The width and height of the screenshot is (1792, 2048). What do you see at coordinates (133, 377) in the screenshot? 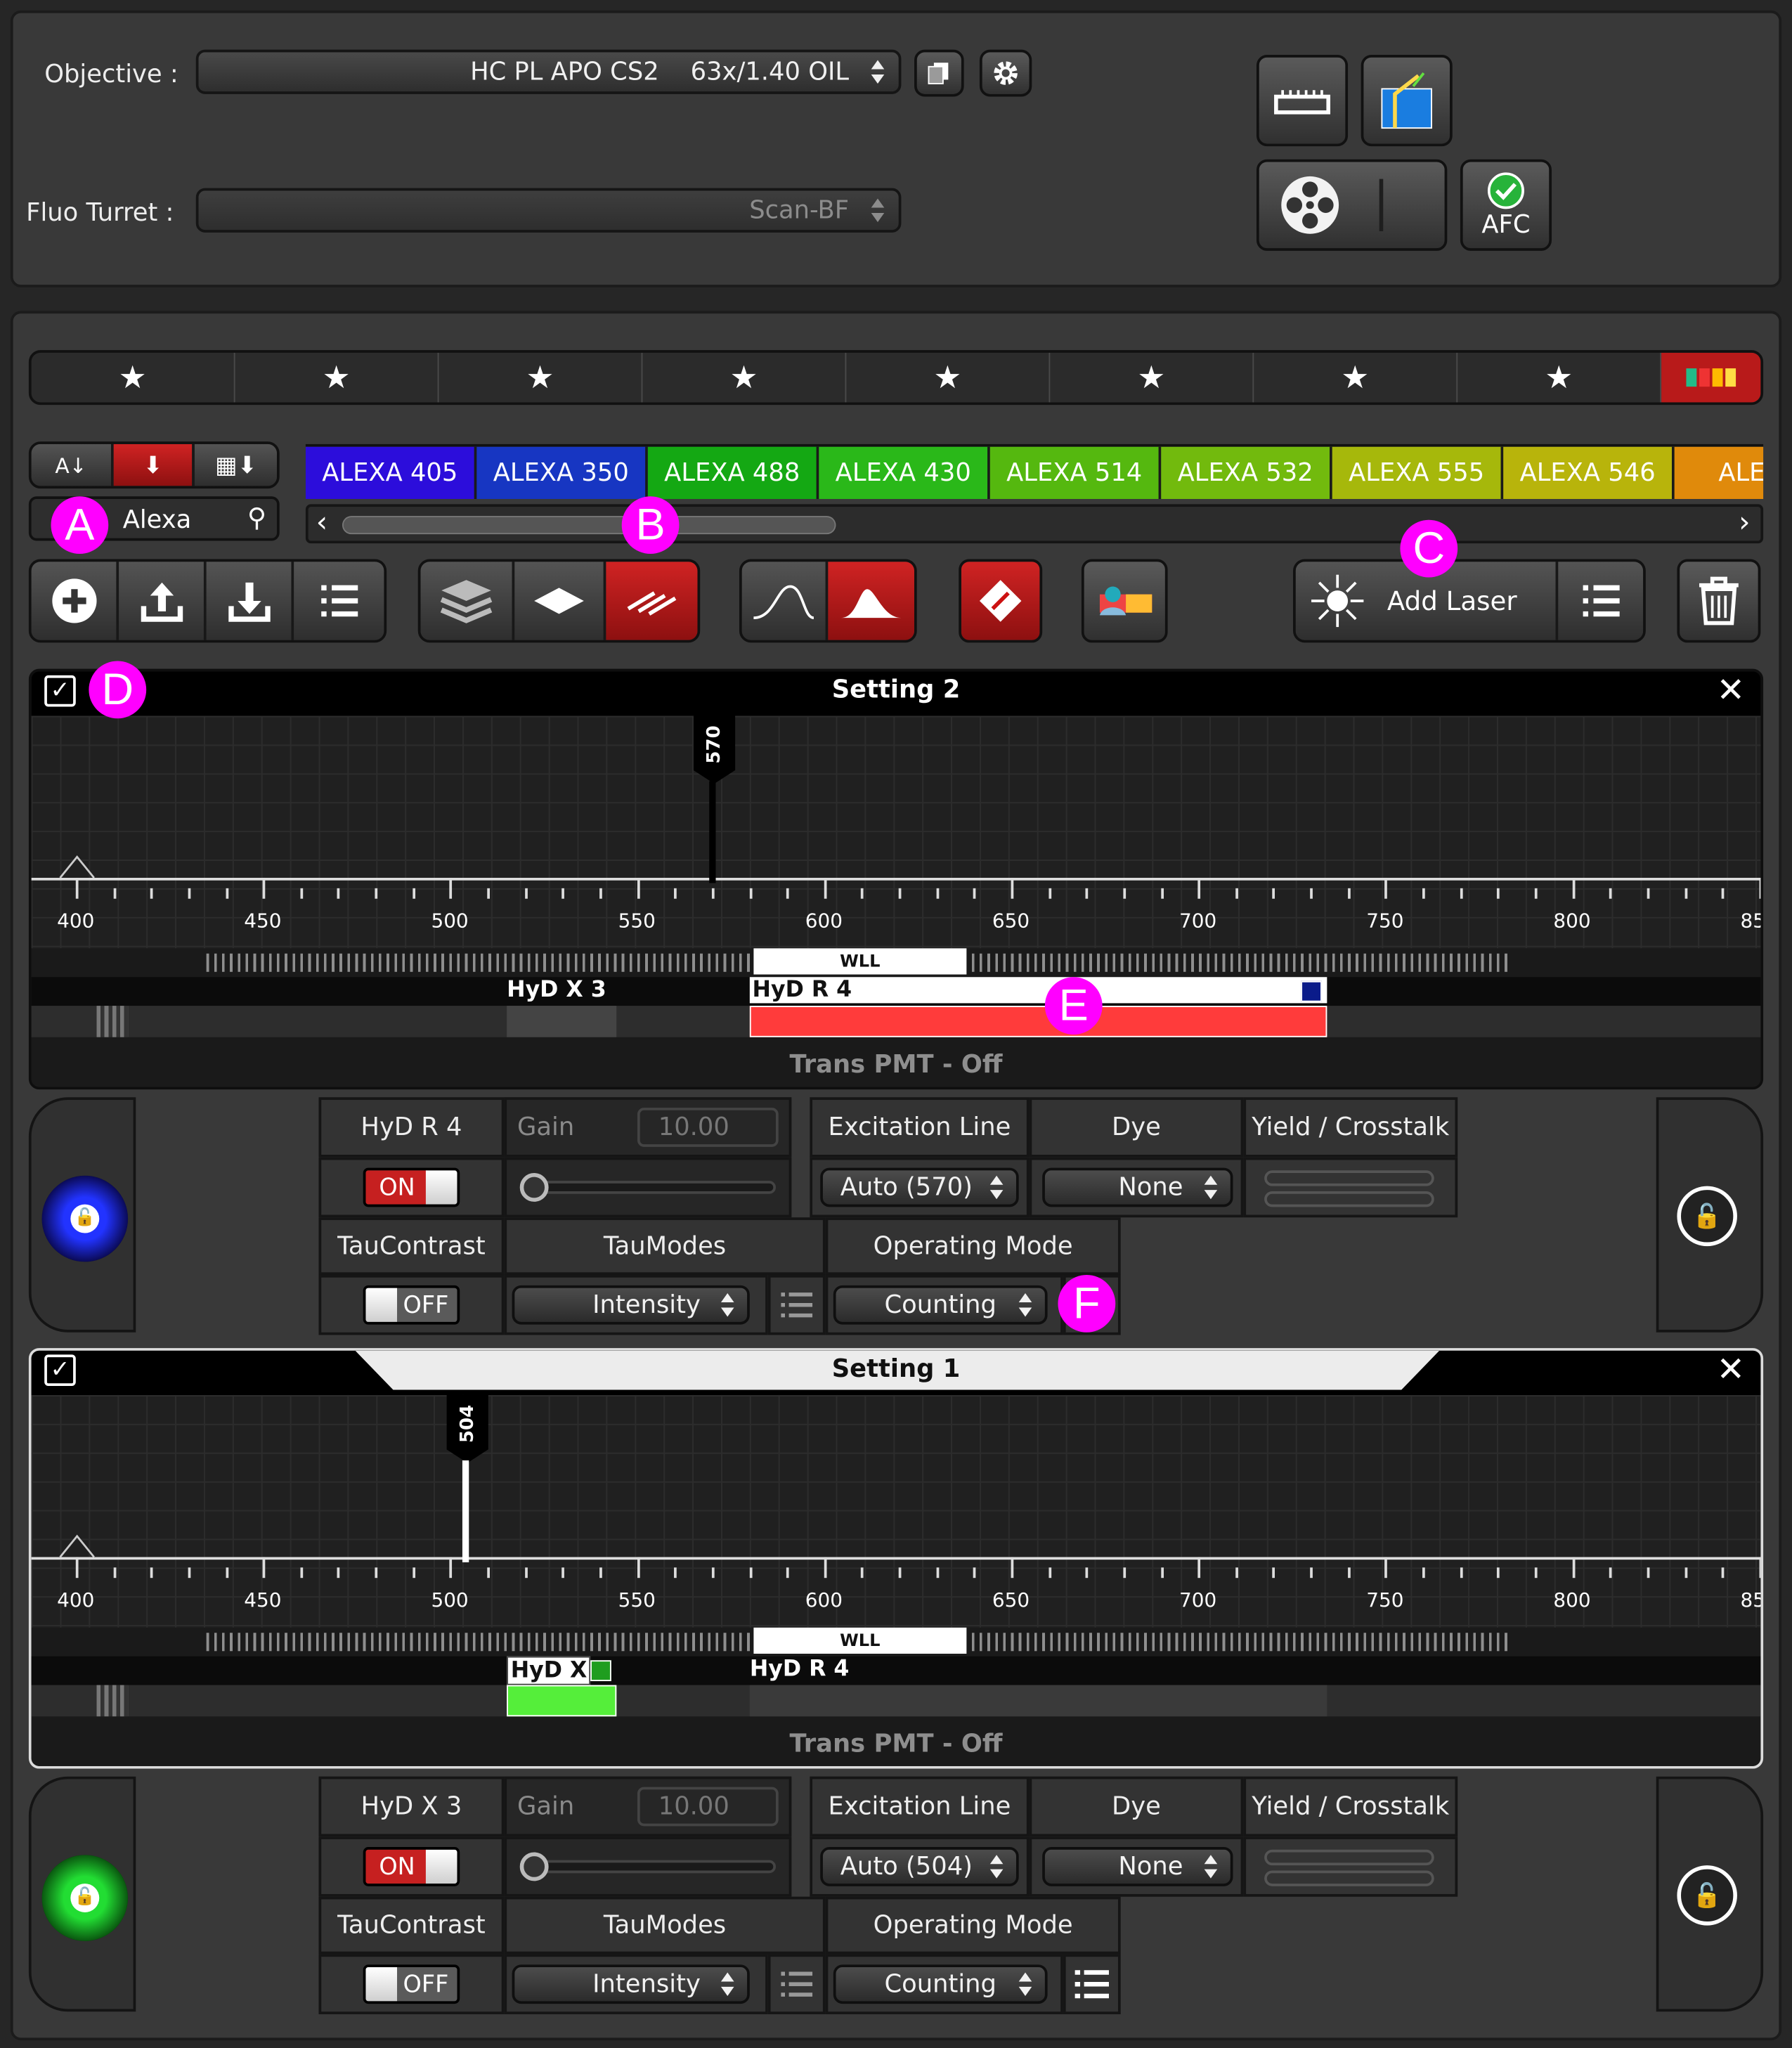
I see `favorite-slot-1: ★` at bounding box center [133, 377].